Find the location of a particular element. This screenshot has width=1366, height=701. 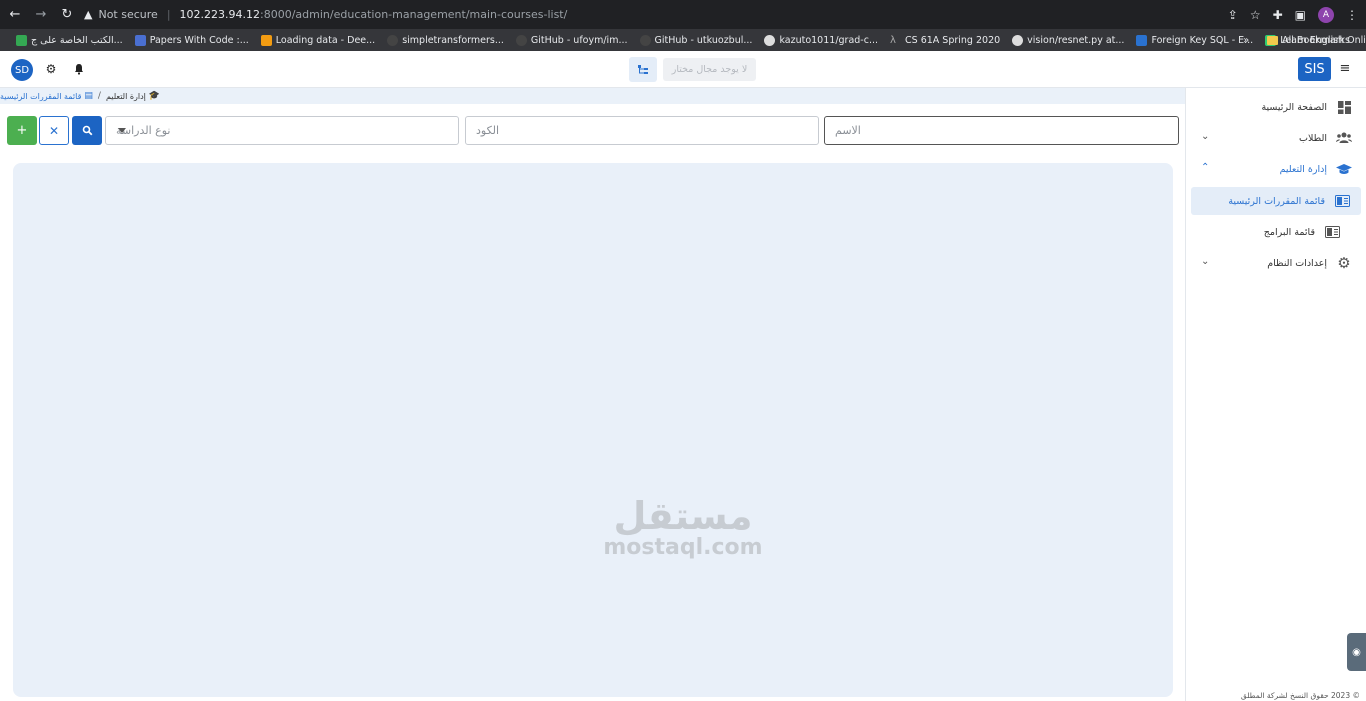

chevron-up-icon: ⌃ is located at coordinates (1205, 167).